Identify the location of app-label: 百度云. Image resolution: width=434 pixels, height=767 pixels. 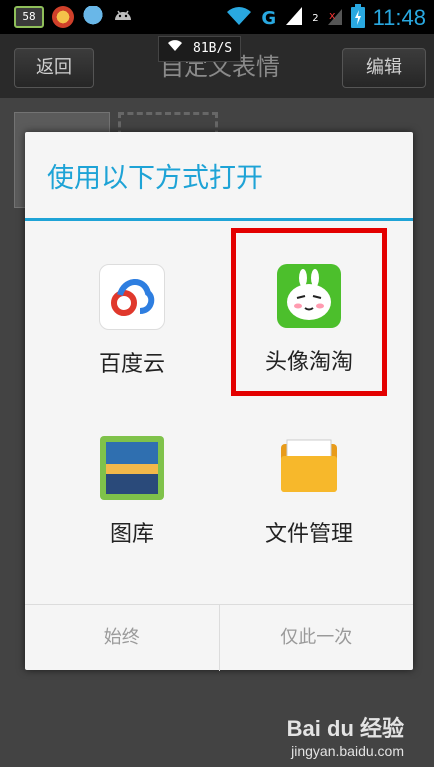
(131, 364).